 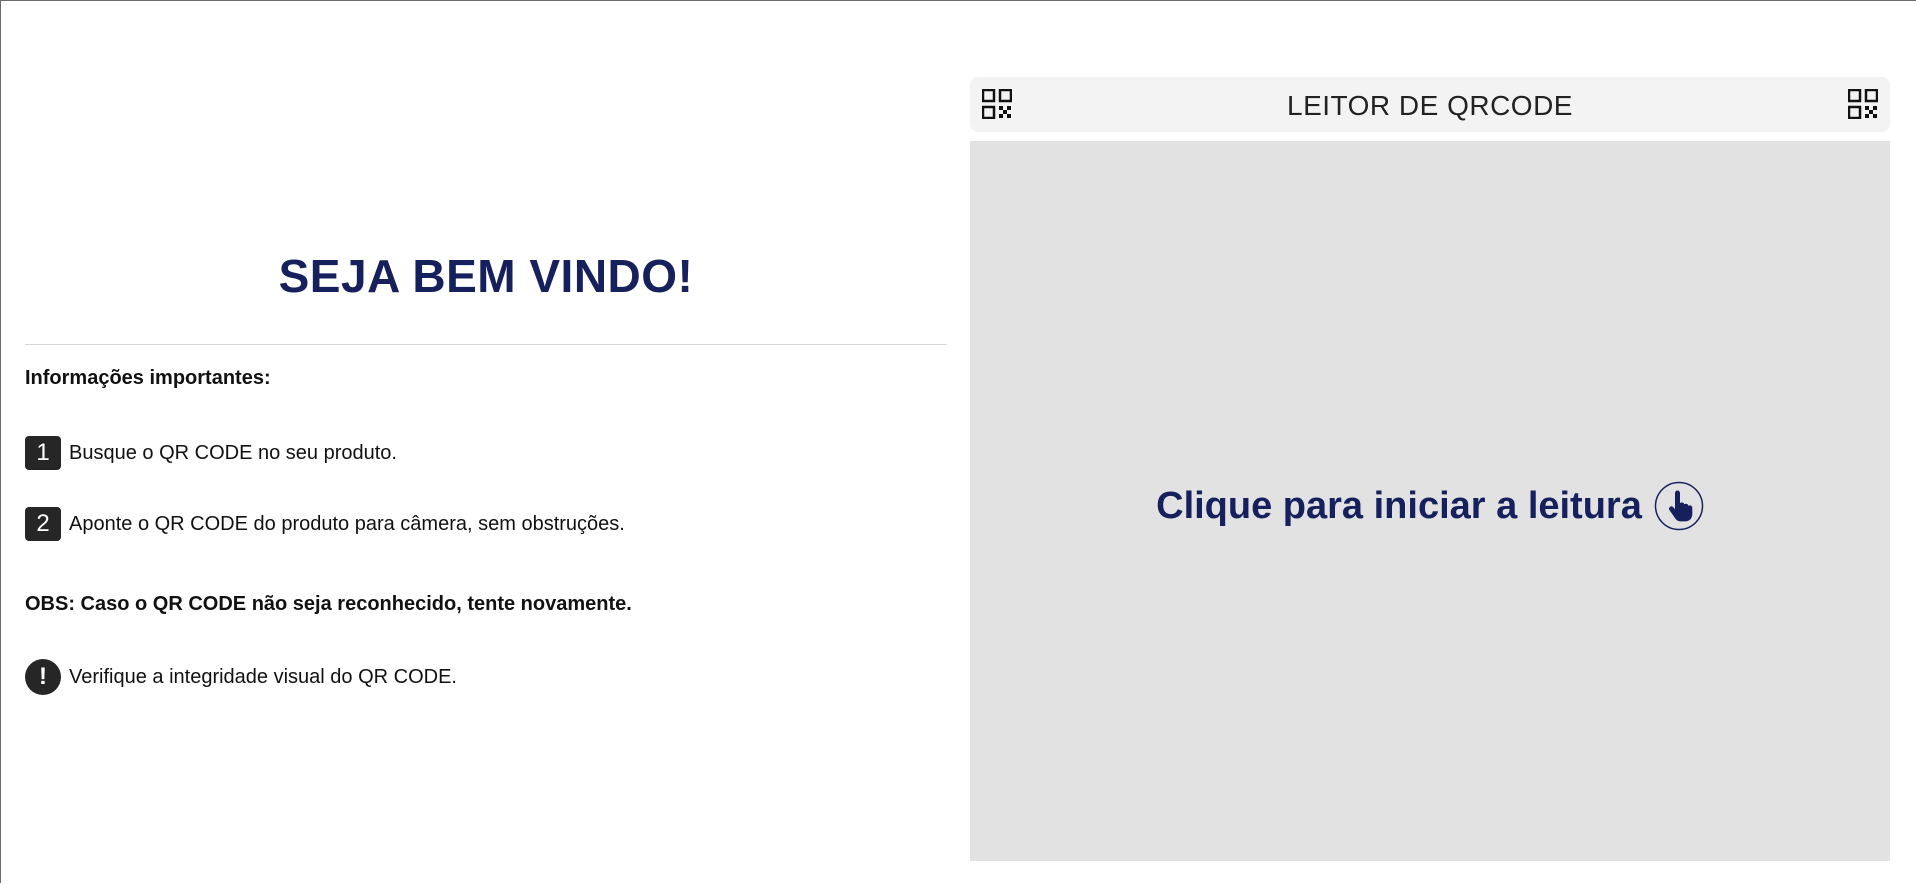 I want to click on reader-header: LEITOR DE QRCODE, so click(x=1430, y=104).